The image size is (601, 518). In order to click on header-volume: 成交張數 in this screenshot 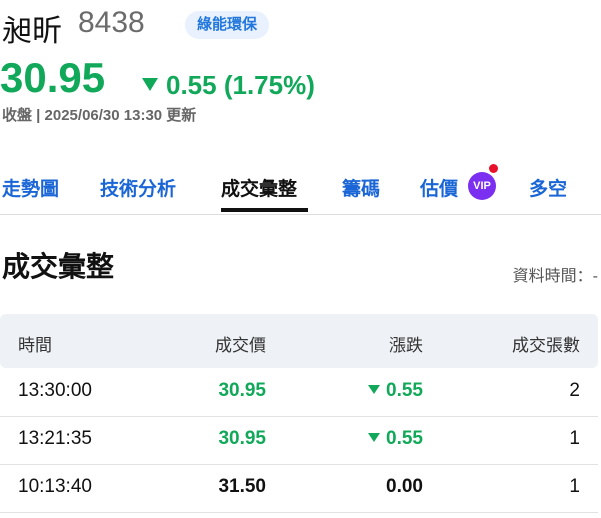, I will do `click(546, 345)`.